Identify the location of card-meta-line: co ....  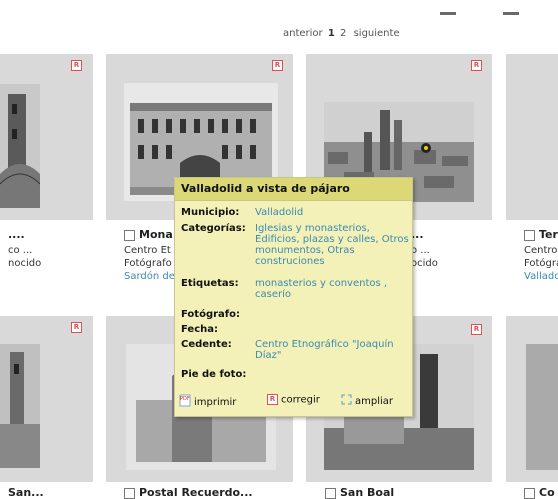
(20, 250).